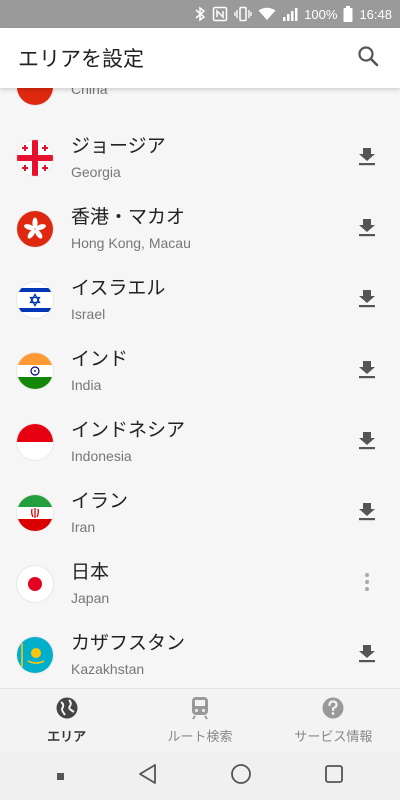 The height and width of the screenshot is (800, 400). What do you see at coordinates (241, 776) in the screenshot?
I see `home-icon` at bounding box center [241, 776].